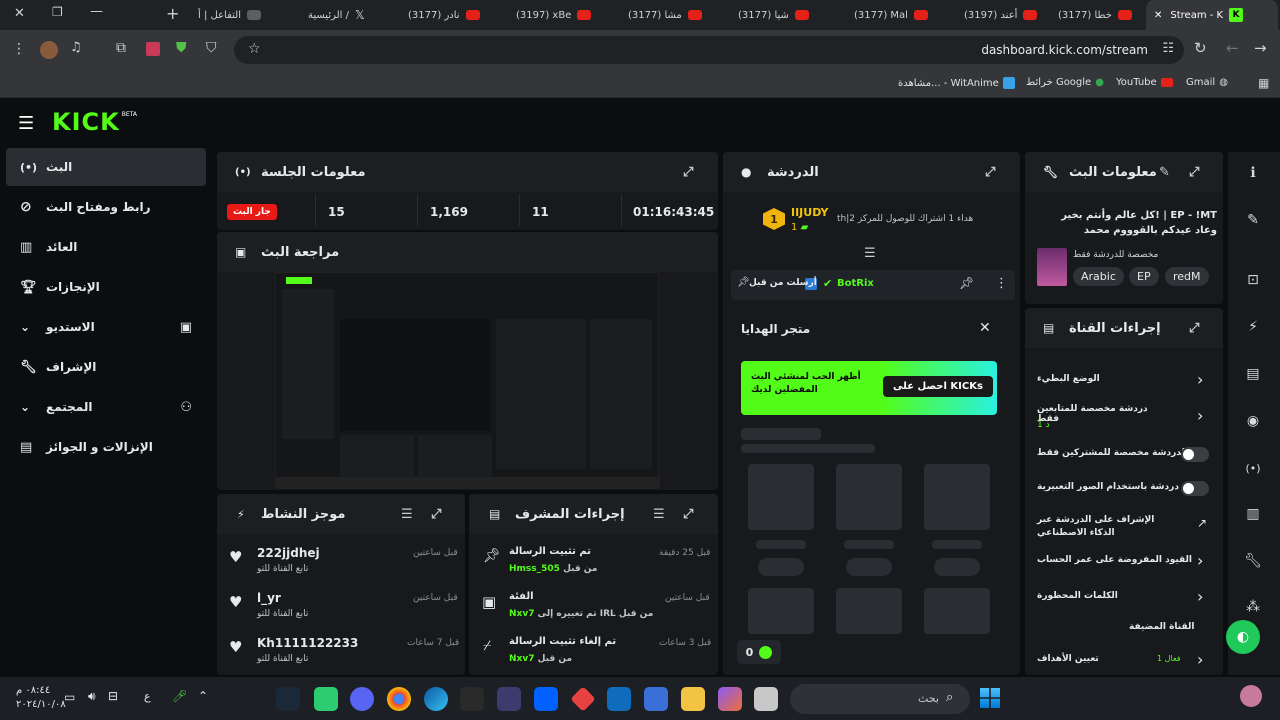 This screenshot has width=1280, height=720. I want to click on minimize-window-icon: —, so click(96, 11).